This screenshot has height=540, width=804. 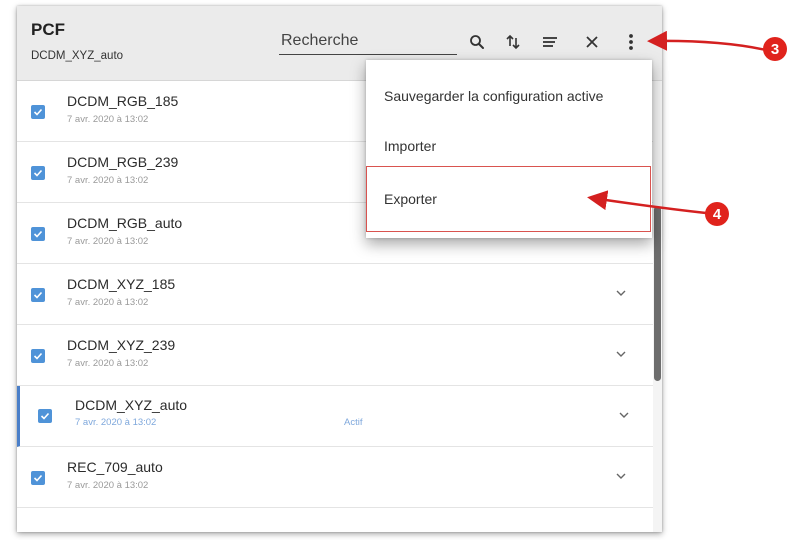 What do you see at coordinates (631, 42) in the screenshot?
I see `more-vertical-icon` at bounding box center [631, 42].